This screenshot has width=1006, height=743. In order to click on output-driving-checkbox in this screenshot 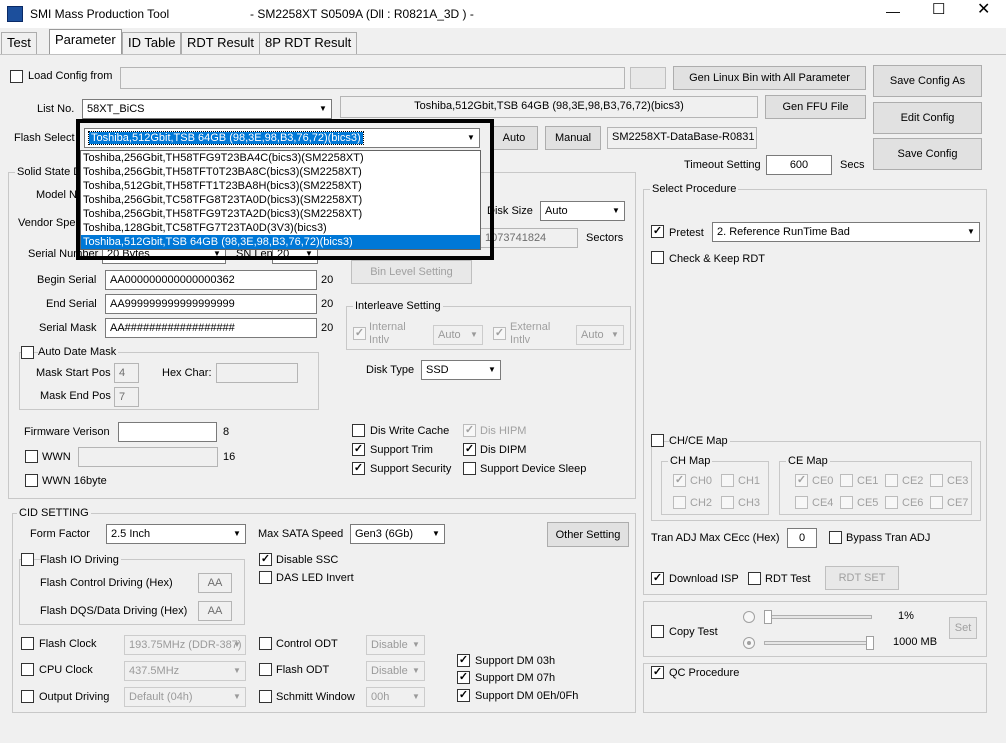, I will do `click(27, 696)`.